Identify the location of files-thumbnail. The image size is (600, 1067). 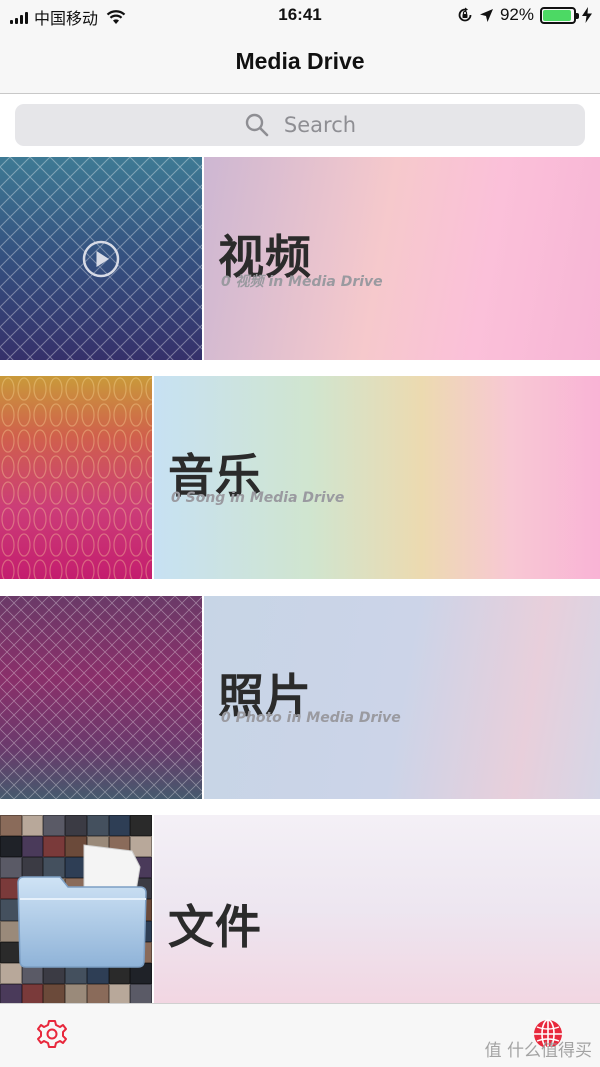
(76, 910).